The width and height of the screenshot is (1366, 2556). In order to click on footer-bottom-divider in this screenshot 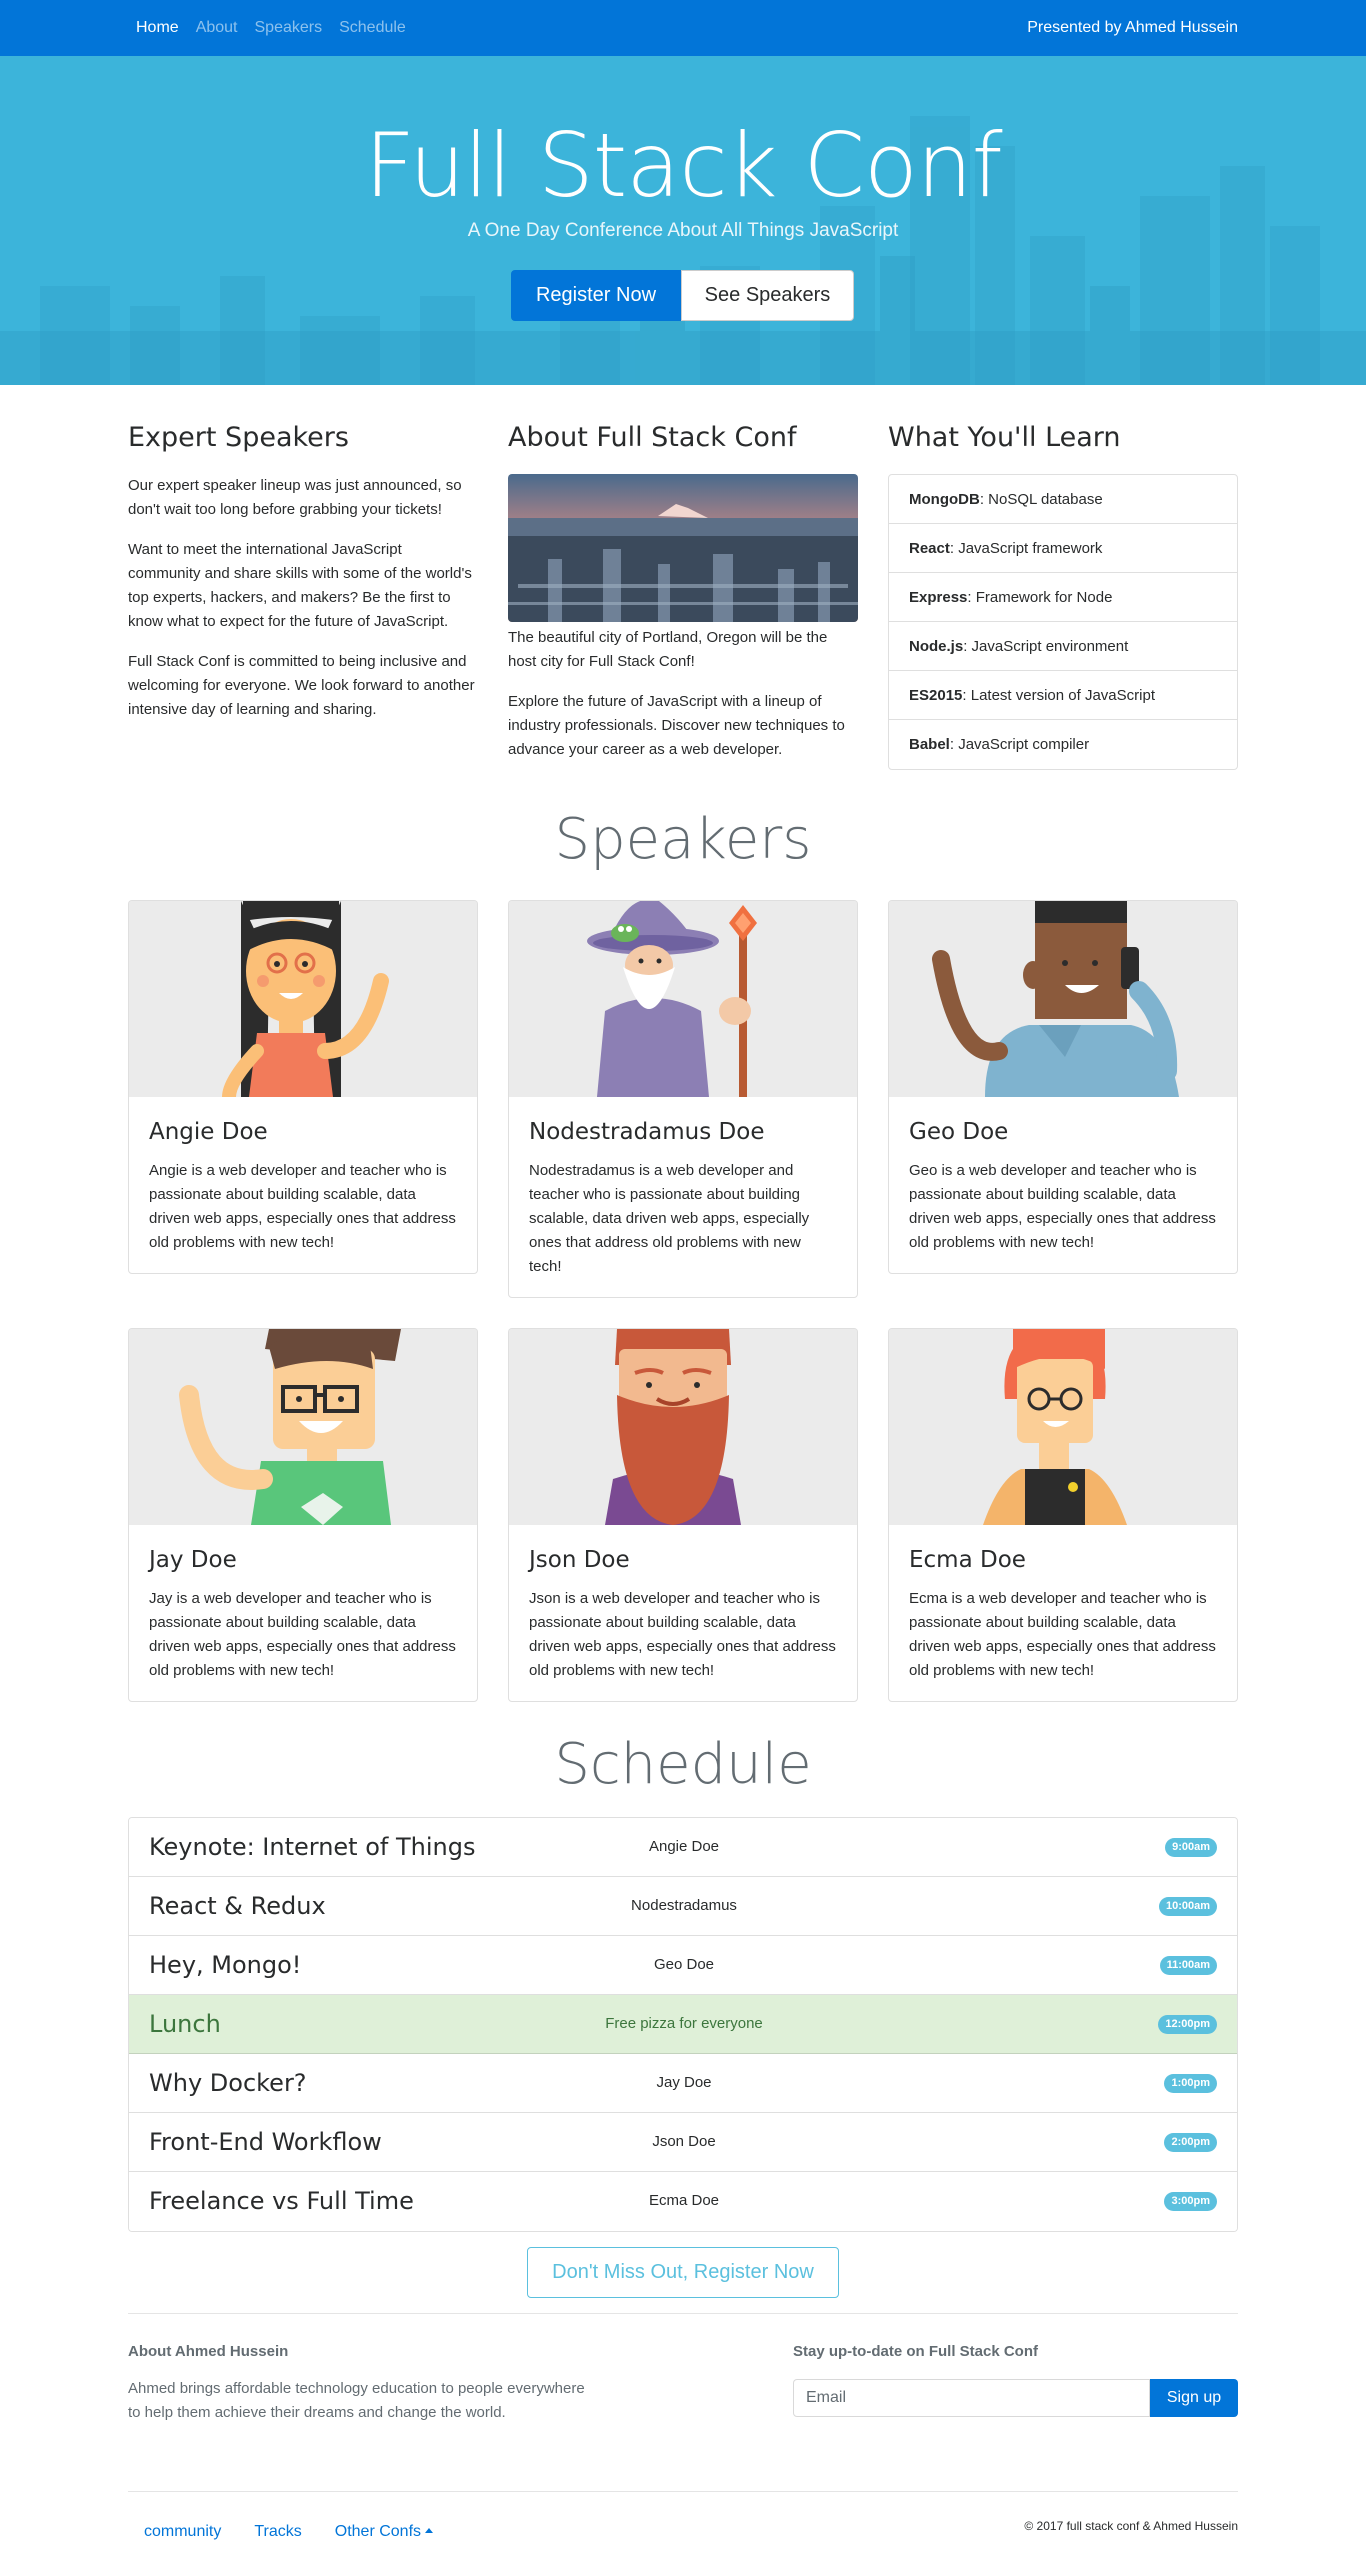, I will do `click(683, 2491)`.